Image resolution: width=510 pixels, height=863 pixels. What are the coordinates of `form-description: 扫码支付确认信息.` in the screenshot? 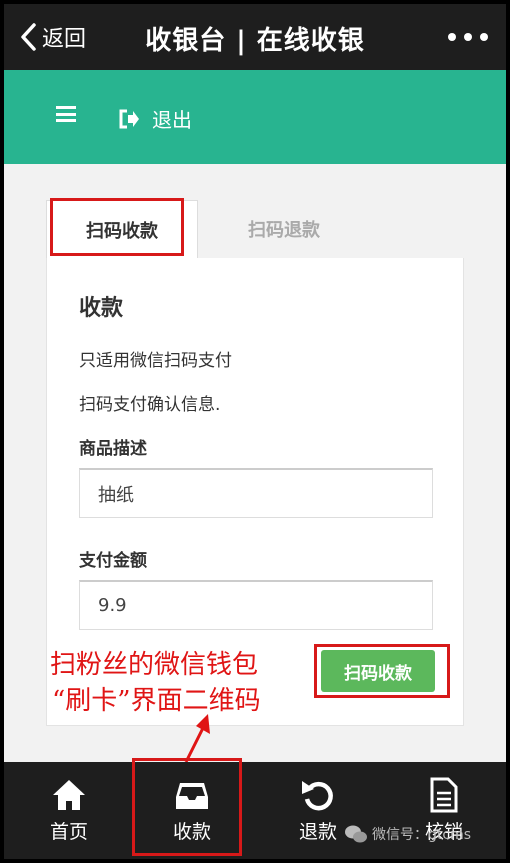 It's located at (150, 405).